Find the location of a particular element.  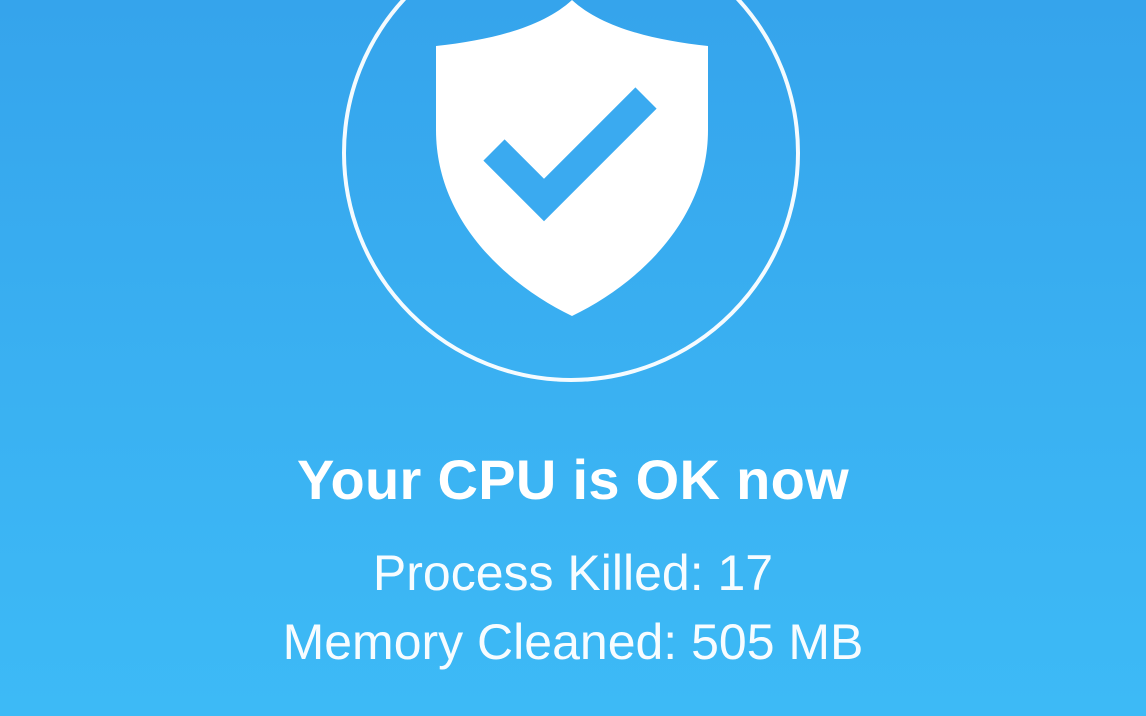

status-title: Your CPU is OK now is located at coordinates (573, 479).